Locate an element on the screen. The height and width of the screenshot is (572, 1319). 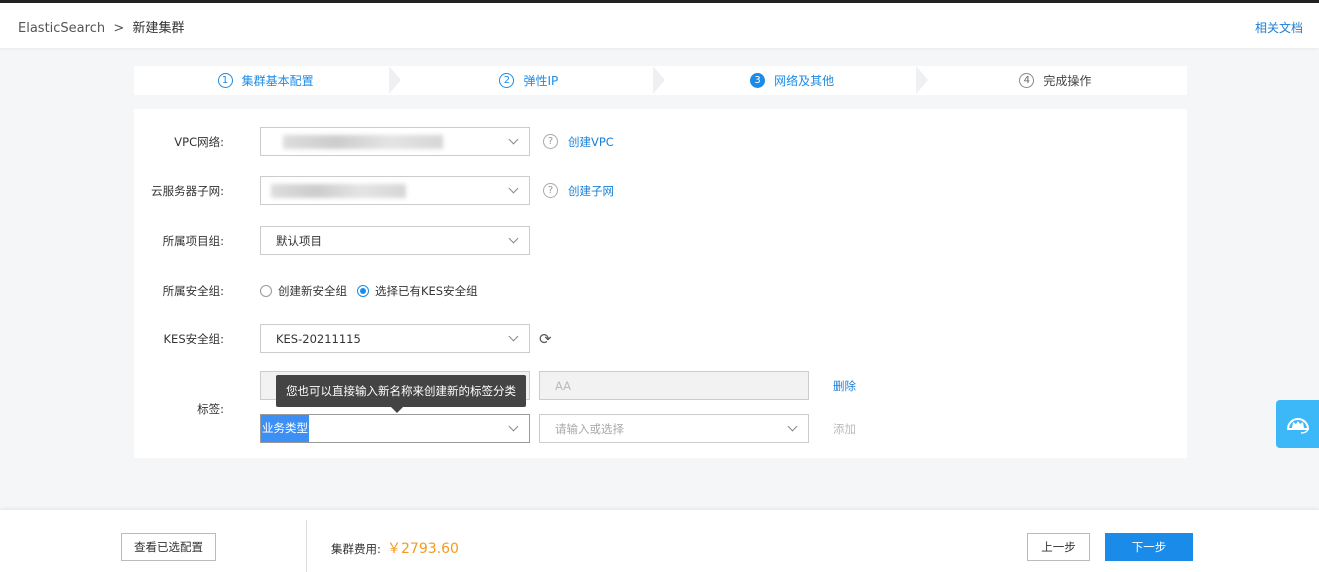
fee-label: 集群费用: is located at coordinates (356, 549).